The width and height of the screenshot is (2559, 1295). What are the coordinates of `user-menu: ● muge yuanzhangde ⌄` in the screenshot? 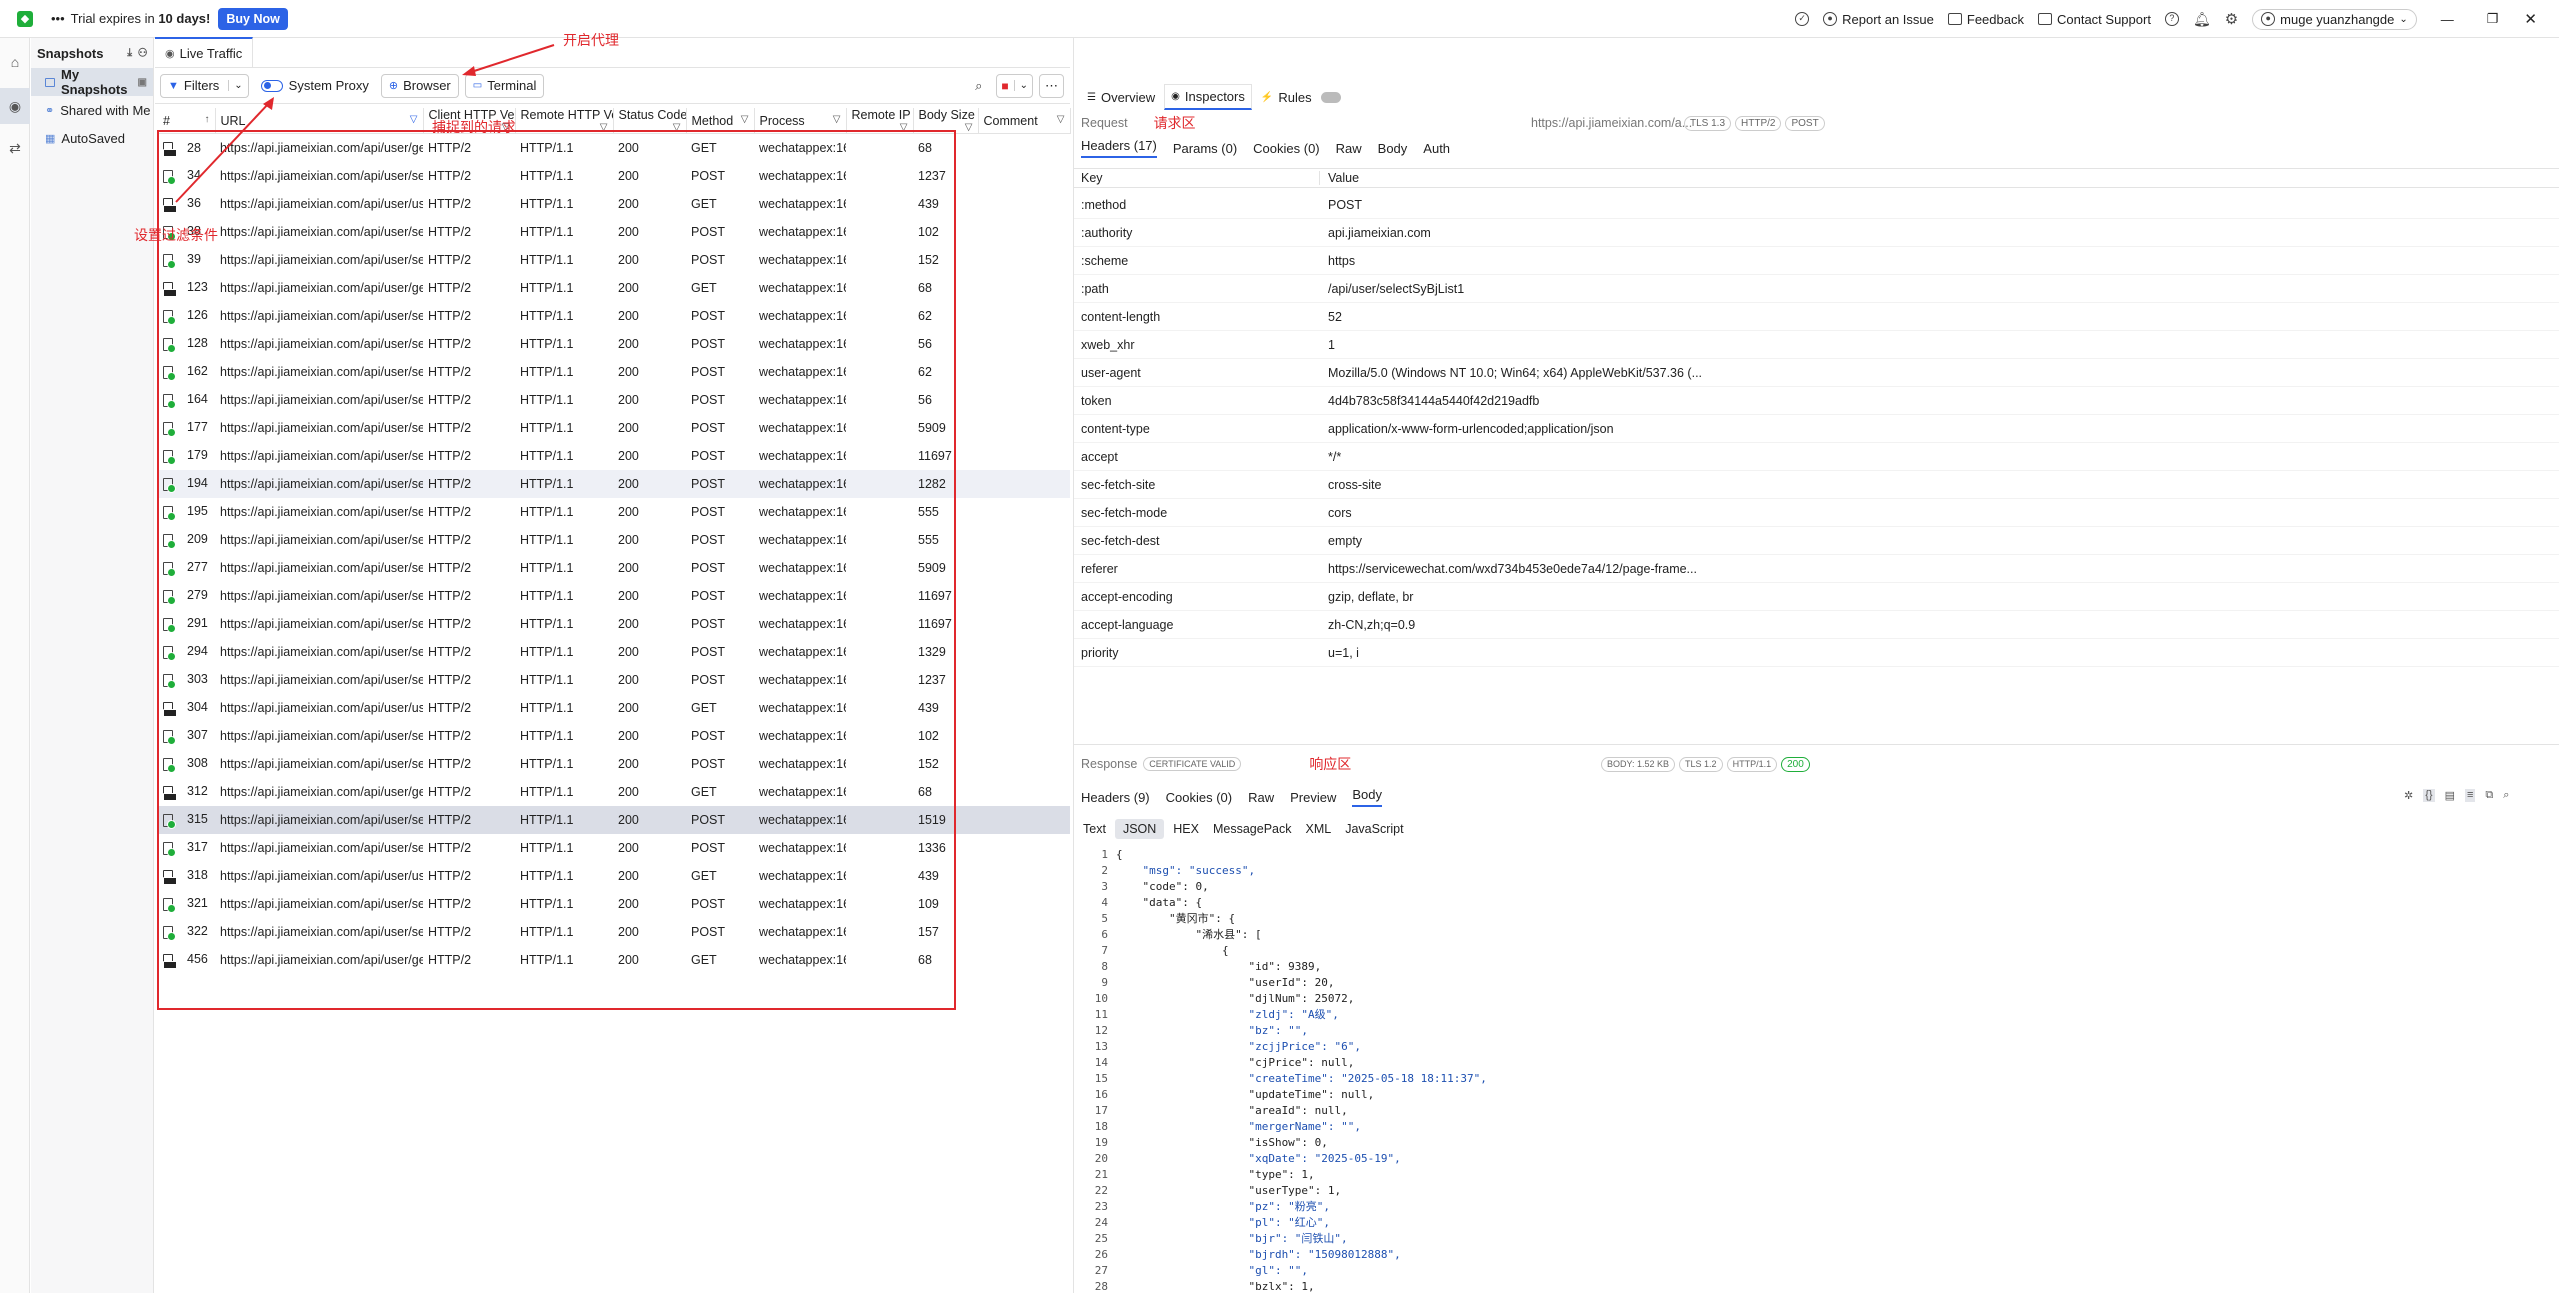 It's located at (2334, 19).